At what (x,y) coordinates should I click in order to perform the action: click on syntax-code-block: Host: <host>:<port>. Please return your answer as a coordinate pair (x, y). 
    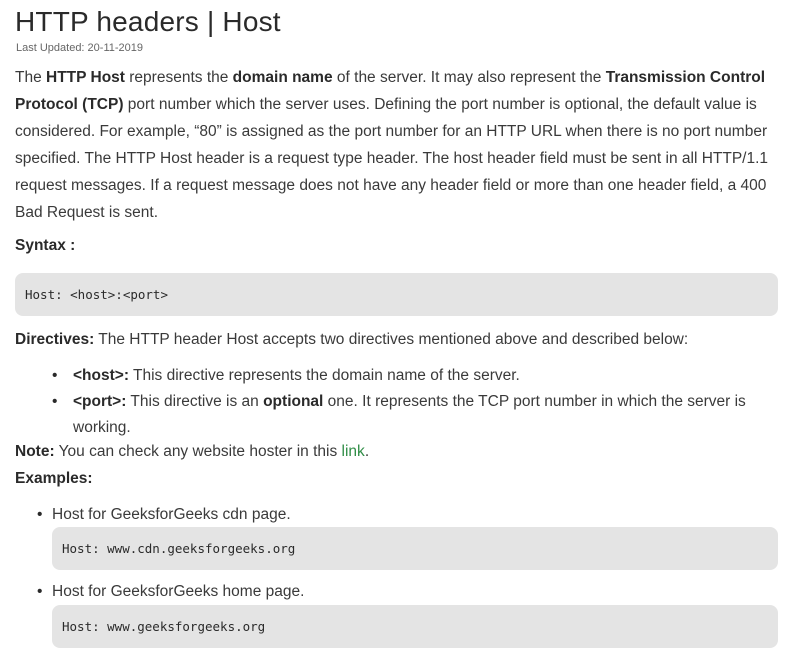
    Looking at the image, I should click on (396, 294).